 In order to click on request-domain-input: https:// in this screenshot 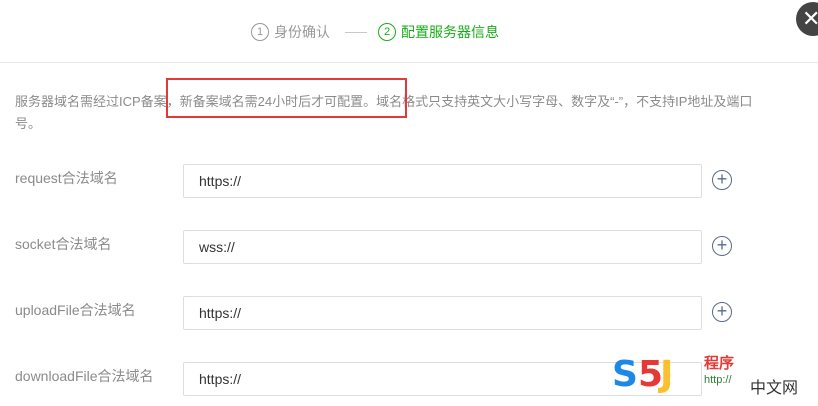, I will do `click(442, 181)`.